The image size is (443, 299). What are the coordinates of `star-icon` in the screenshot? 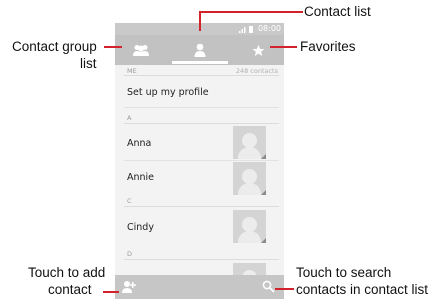 It's located at (258, 50).